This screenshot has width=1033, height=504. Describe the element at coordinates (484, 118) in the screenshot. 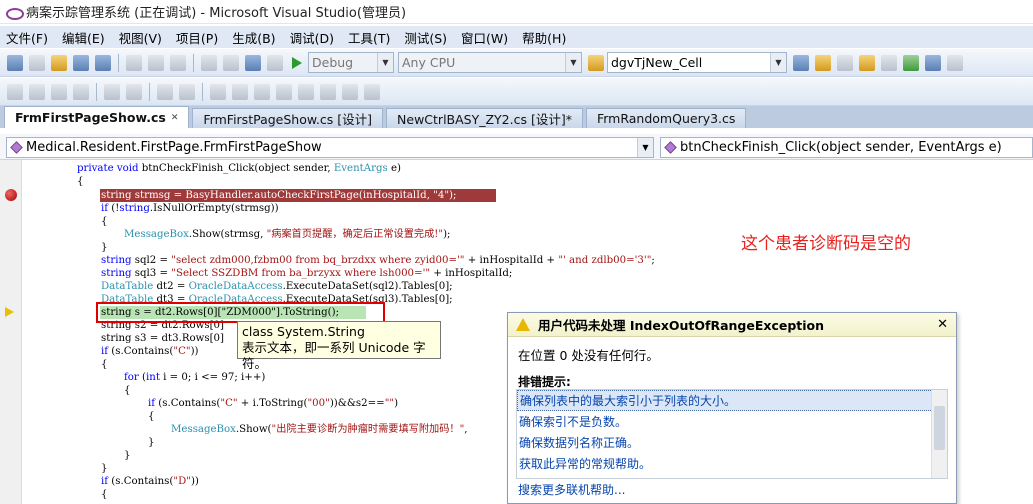

I see `tab-newctrlbasy-zy2-design: NewCtrlBASY_ZY2.cs [设计]*` at that location.